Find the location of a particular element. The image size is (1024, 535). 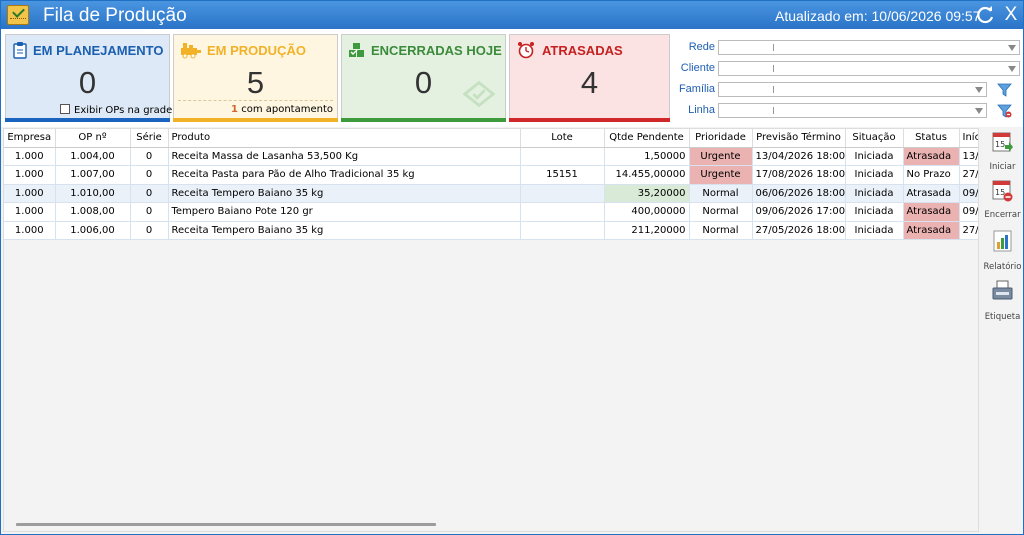

refresh-icon is located at coordinates (985, 15).